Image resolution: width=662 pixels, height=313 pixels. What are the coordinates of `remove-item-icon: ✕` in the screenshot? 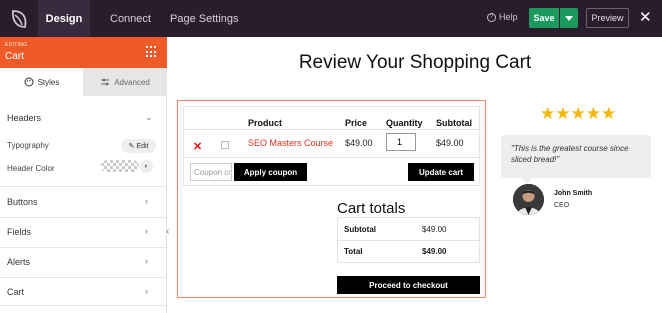 It's located at (197, 146).